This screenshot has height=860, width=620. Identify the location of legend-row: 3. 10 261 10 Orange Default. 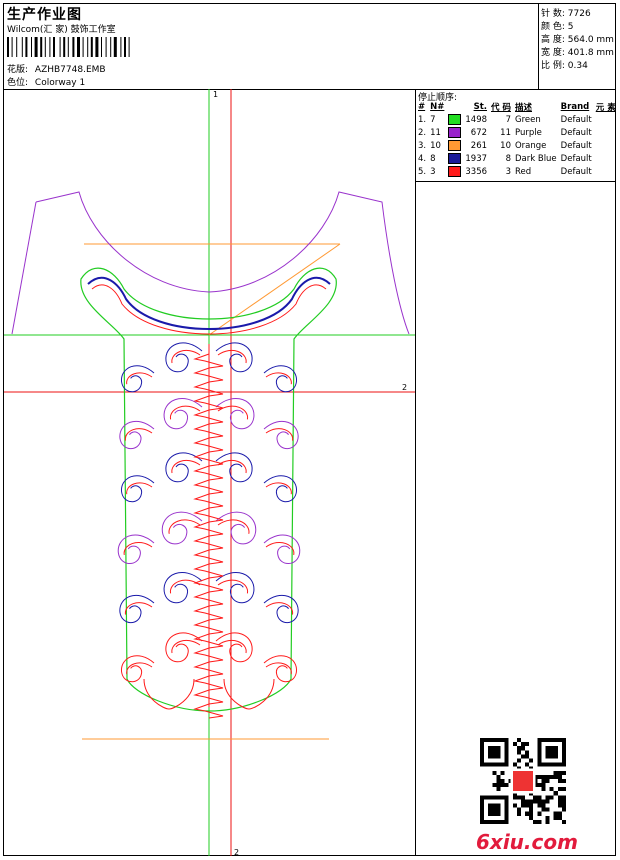
(517, 145).